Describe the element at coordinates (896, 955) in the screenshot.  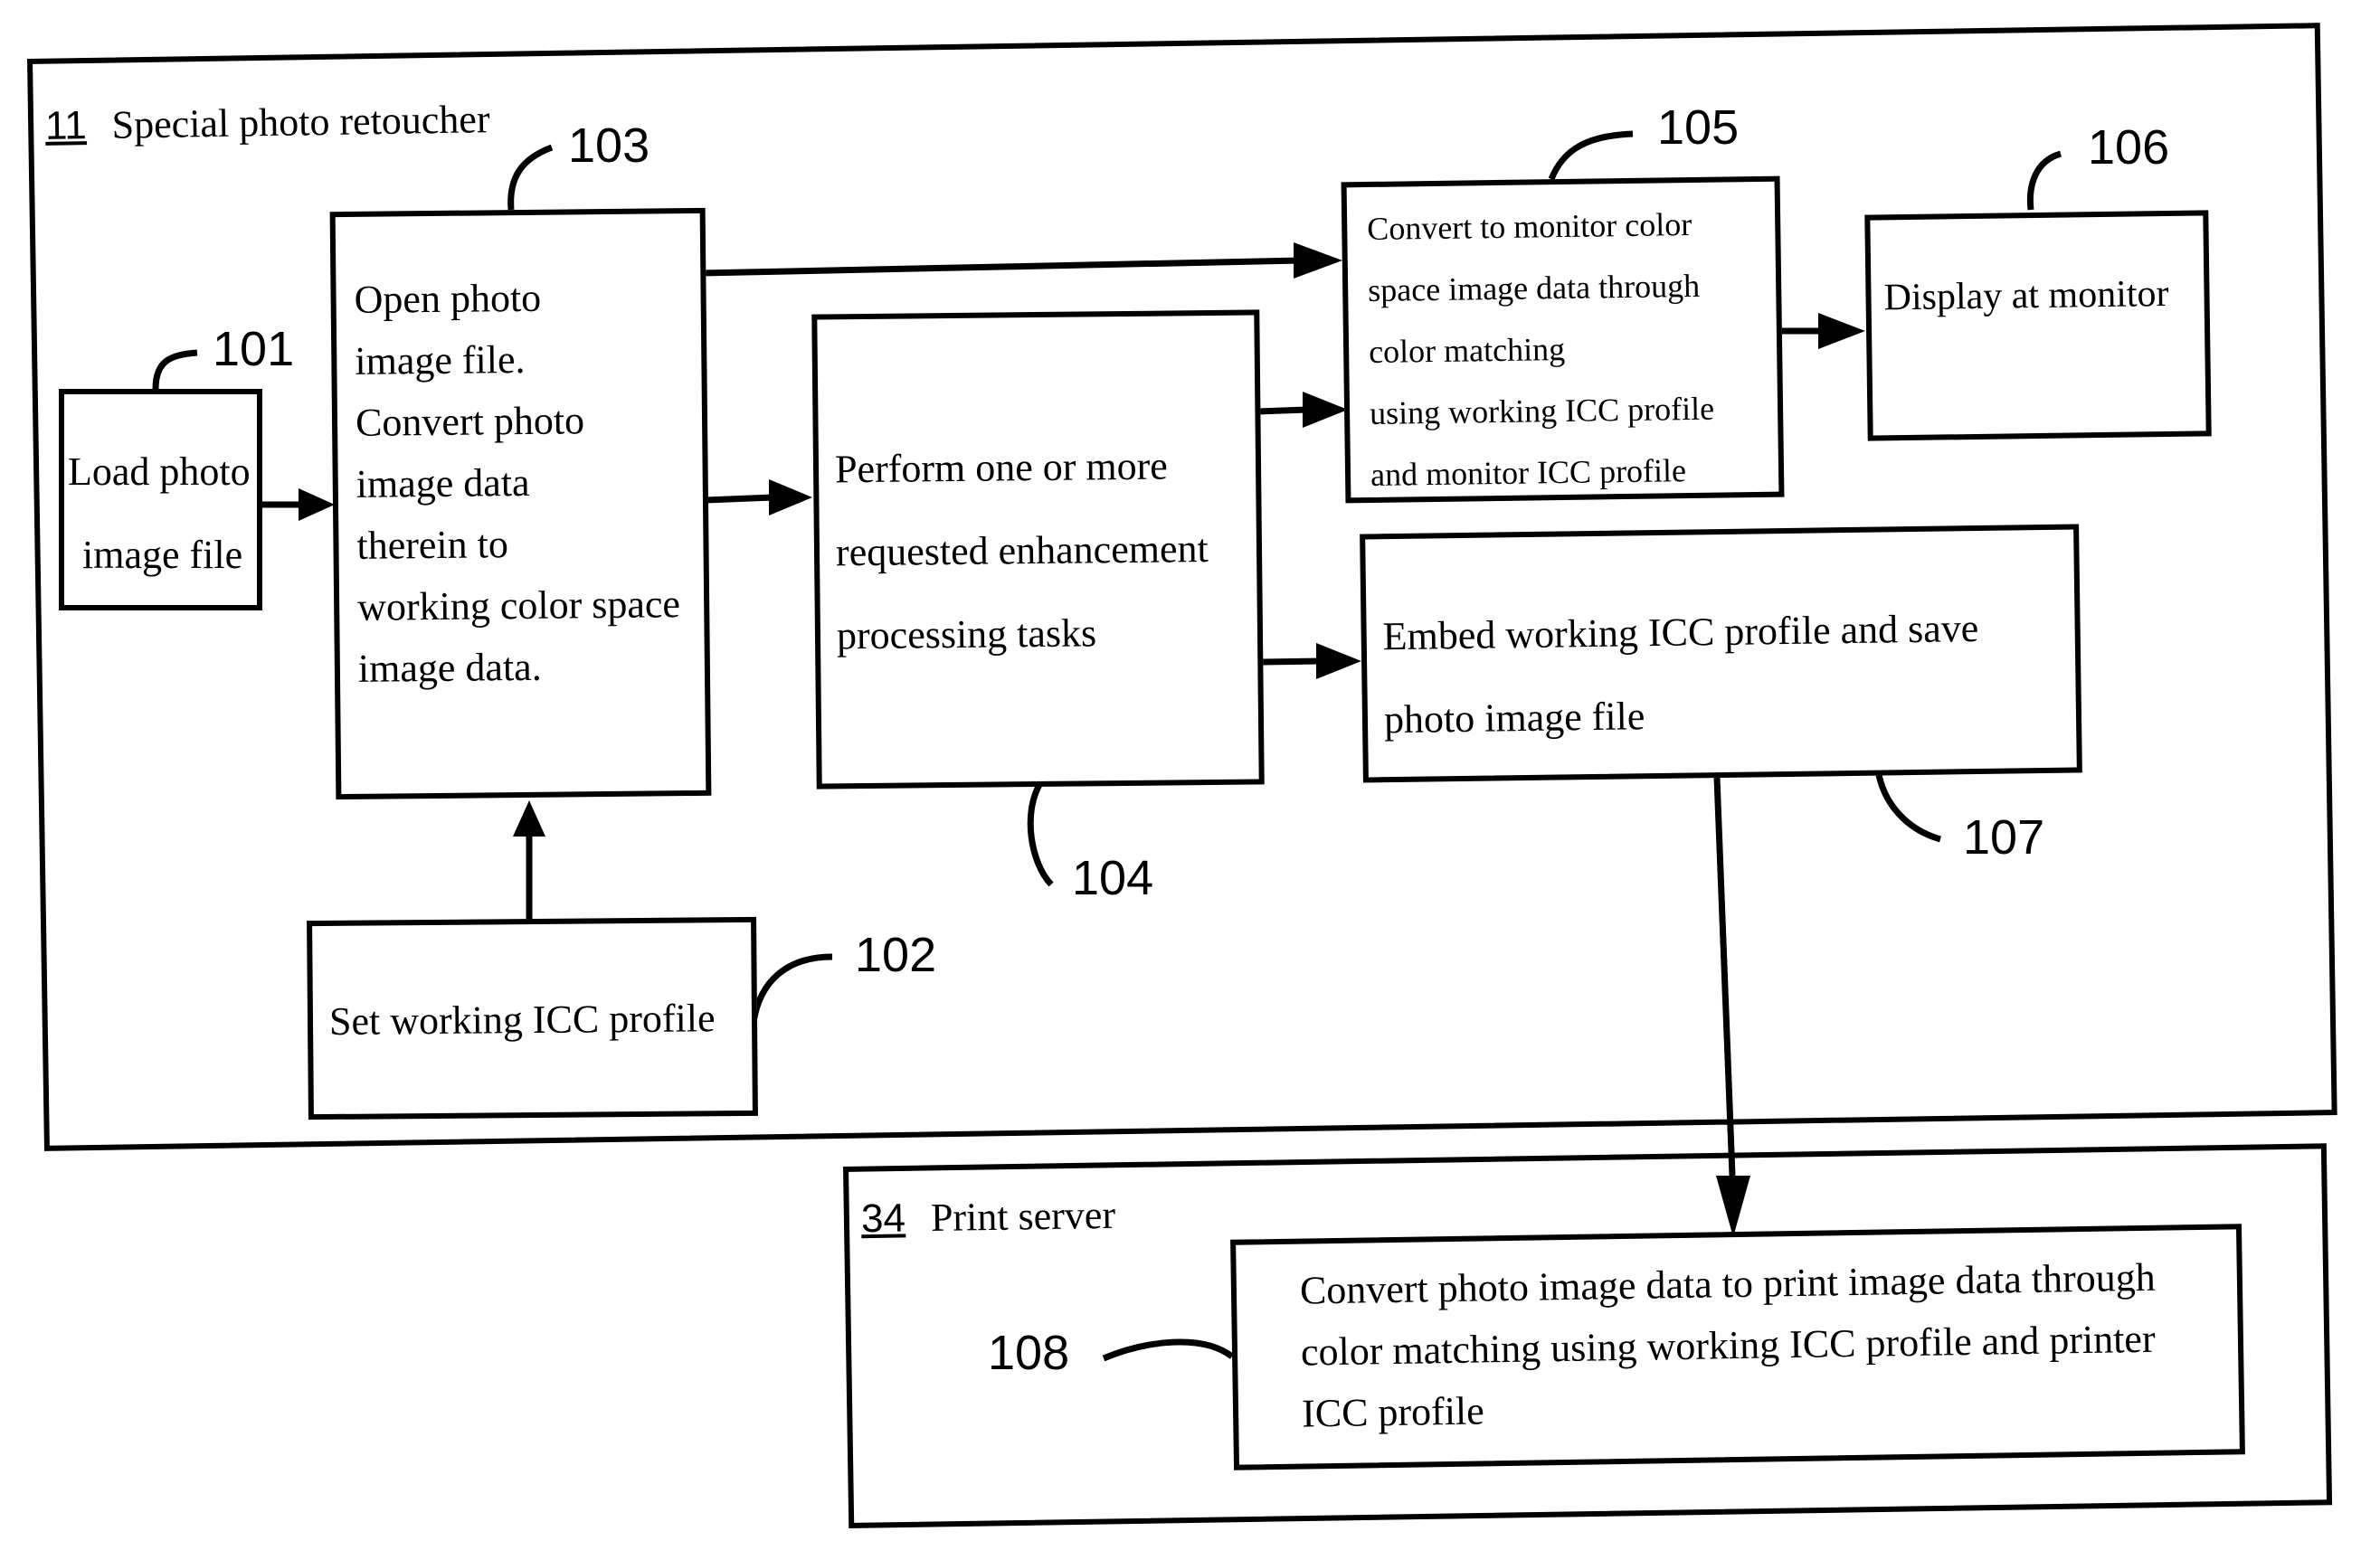
I see `ref-102: 102` at that location.